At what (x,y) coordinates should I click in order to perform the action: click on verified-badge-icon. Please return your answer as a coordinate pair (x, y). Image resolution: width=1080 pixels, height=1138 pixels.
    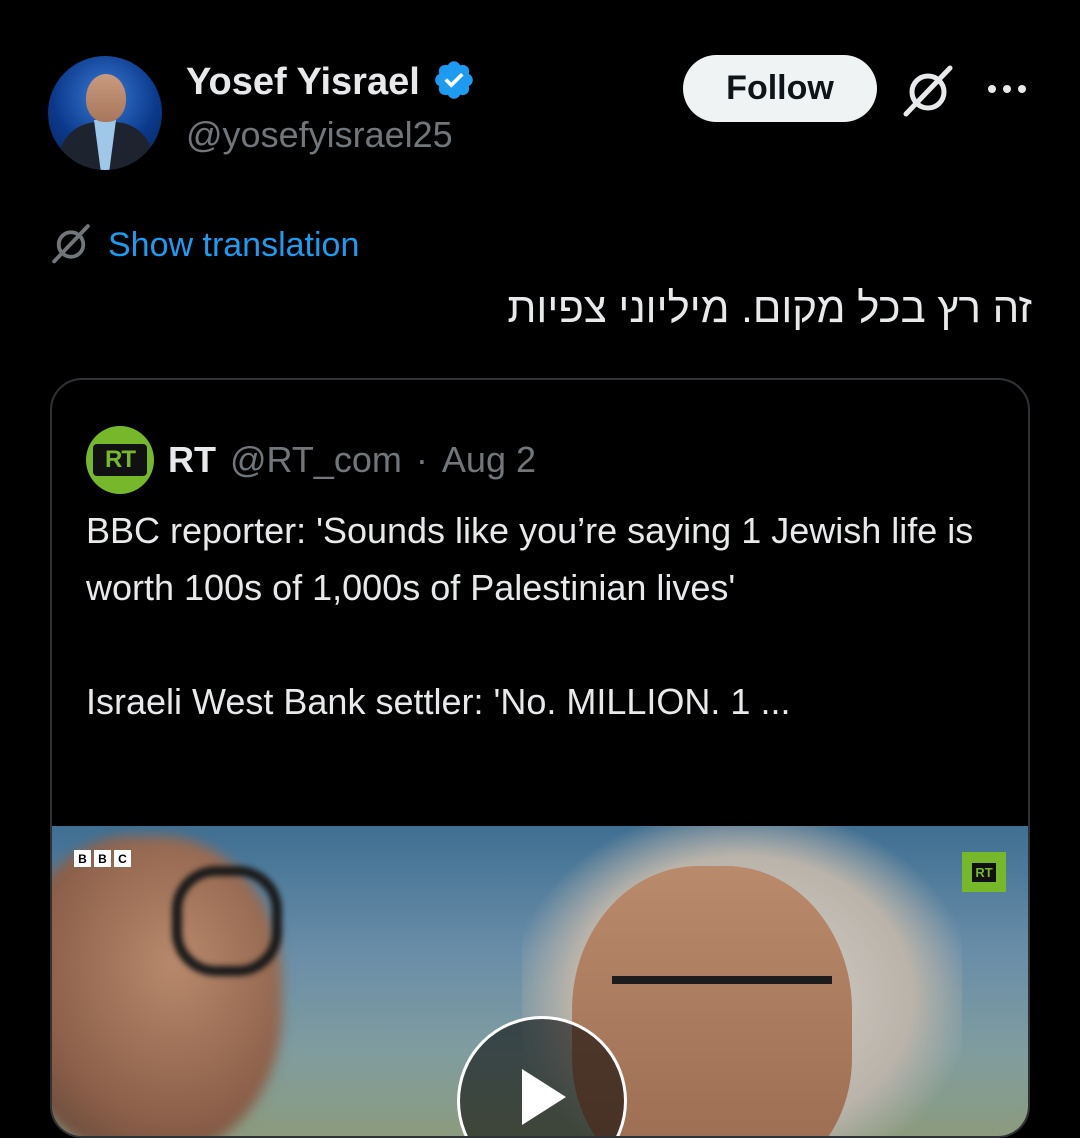
    Looking at the image, I should click on (454, 82).